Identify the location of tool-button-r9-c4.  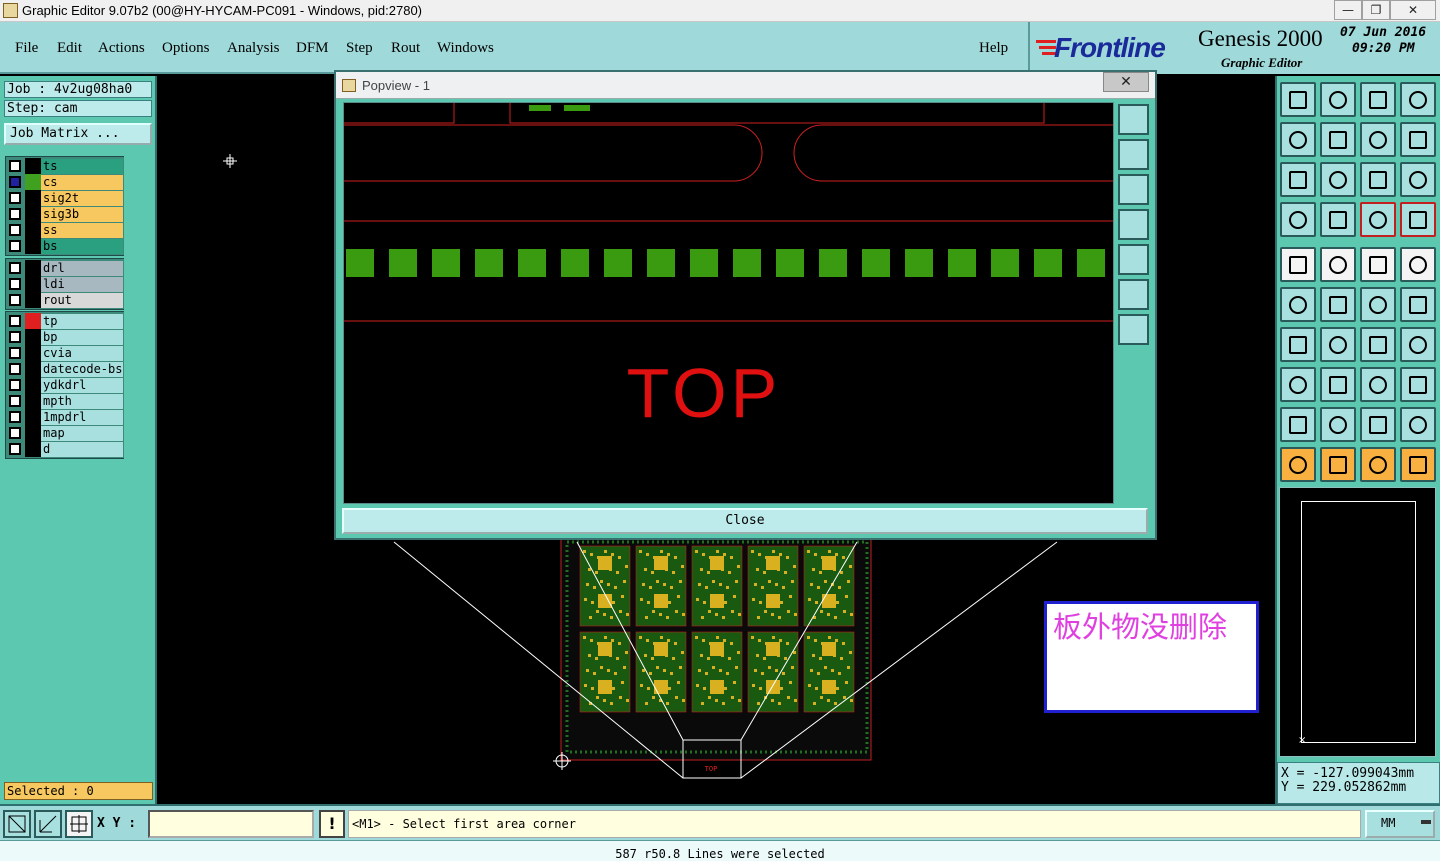
(1418, 424).